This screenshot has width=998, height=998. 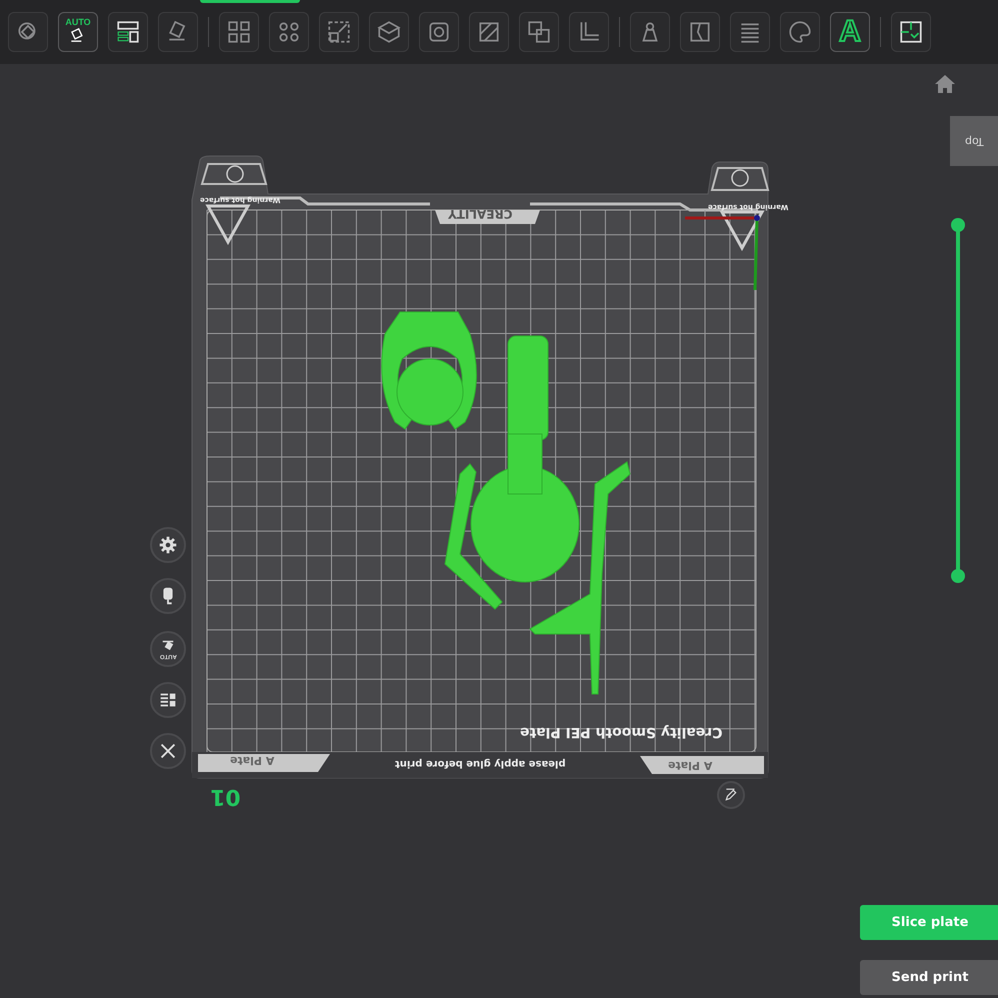 I want to click on box-tool-button, so click(x=389, y=32).